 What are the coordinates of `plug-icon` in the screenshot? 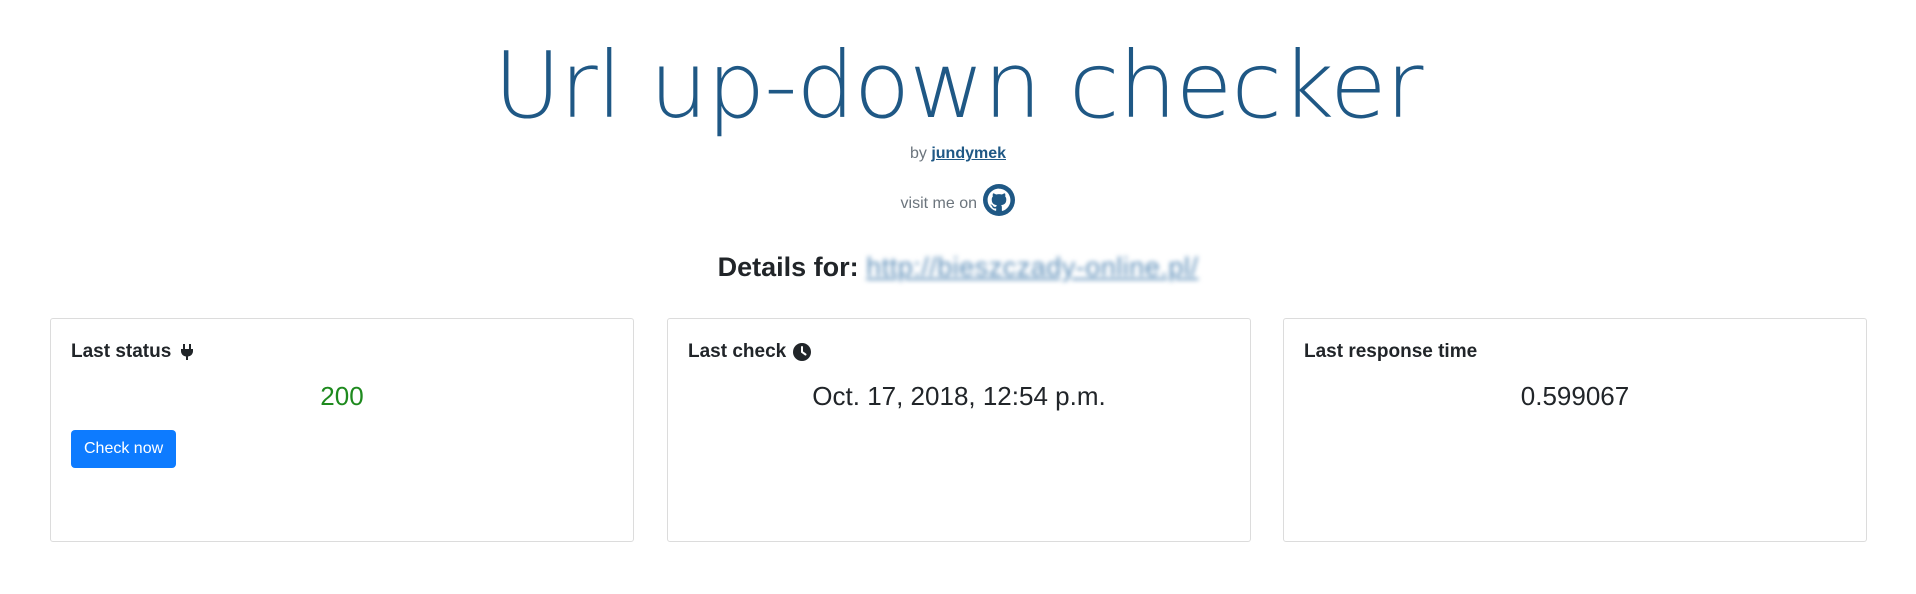 It's located at (187, 352).